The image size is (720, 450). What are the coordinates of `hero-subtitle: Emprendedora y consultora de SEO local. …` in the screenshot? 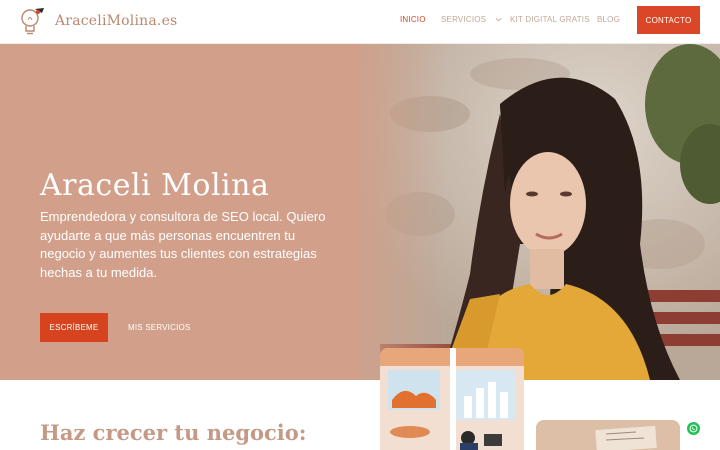 It's located at (183, 244).